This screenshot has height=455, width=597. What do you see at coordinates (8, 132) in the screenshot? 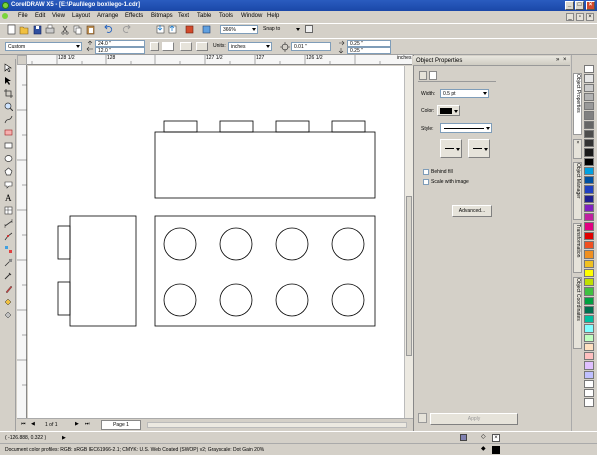
I see `smart-fill-tool-icon` at bounding box center [8, 132].